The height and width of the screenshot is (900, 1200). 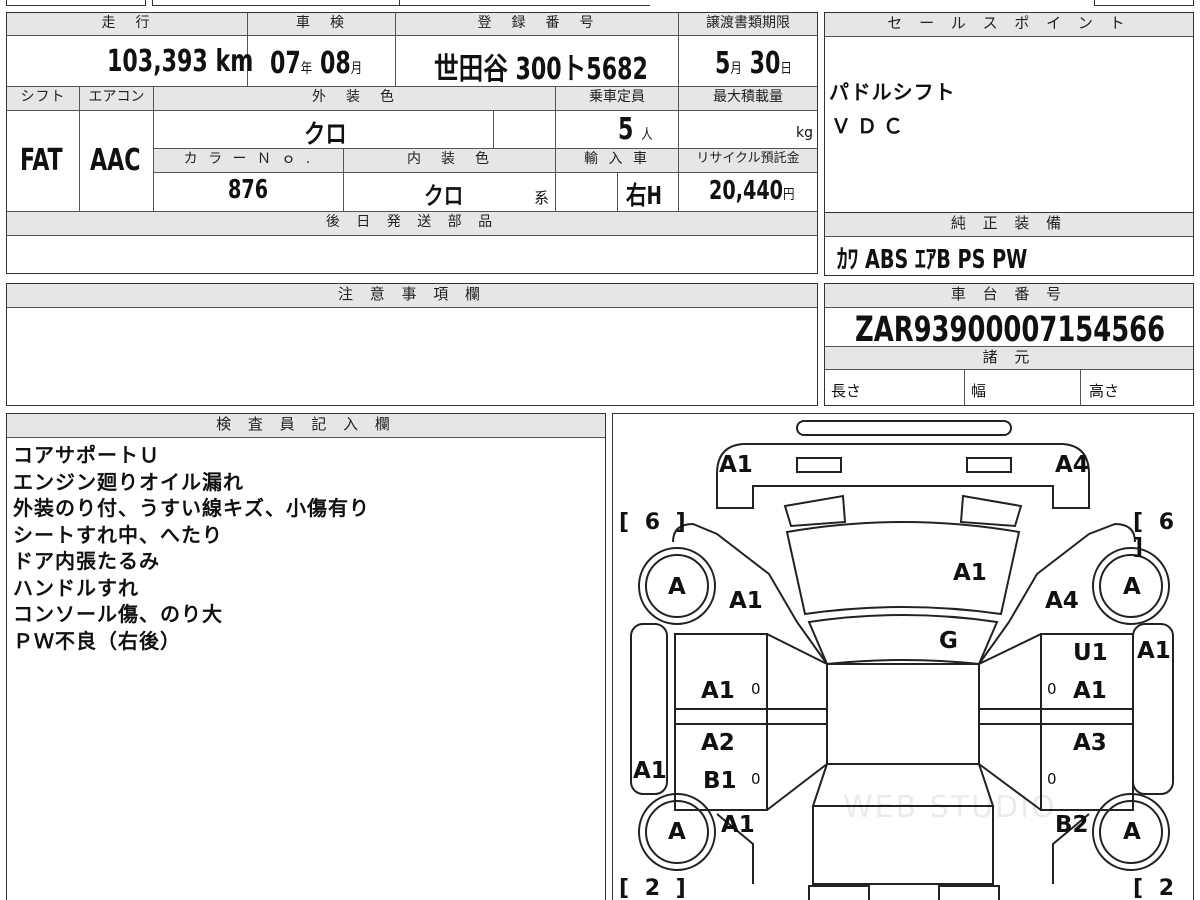 I want to click on deadline-month: 5, so click(x=723, y=63).